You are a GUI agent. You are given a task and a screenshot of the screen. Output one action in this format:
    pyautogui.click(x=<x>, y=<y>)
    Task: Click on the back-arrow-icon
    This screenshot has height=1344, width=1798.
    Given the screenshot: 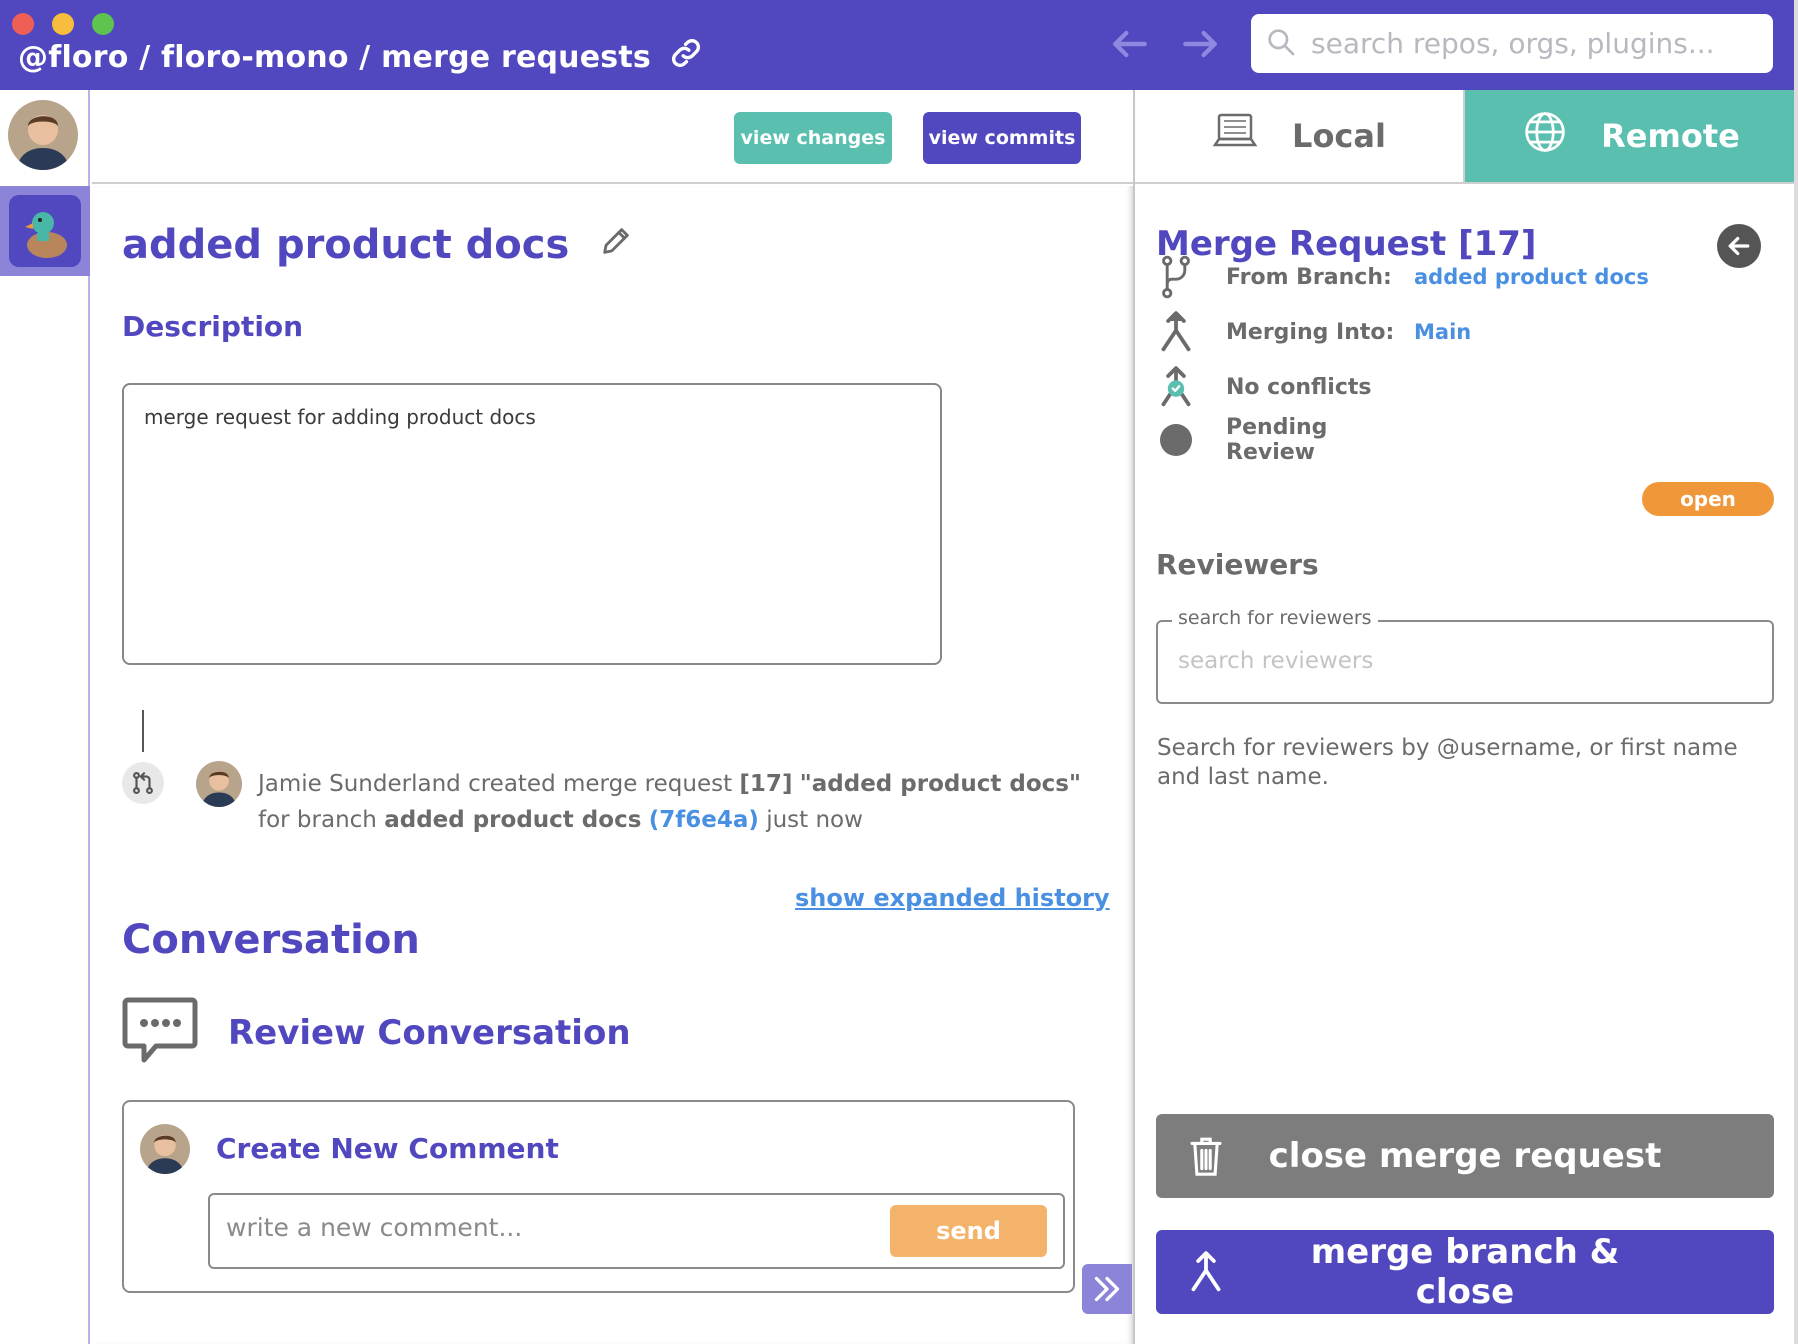 What is the action you would take?
    pyautogui.click(x=1130, y=46)
    